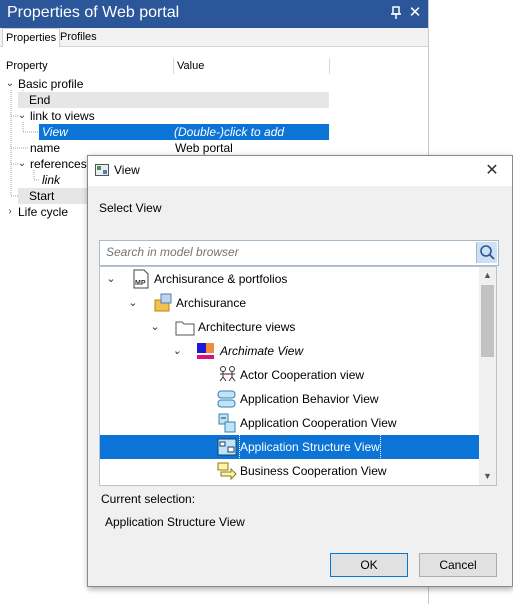 The height and width of the screenshot is (604, 513). I want to click on search-box, so click(299, 253).